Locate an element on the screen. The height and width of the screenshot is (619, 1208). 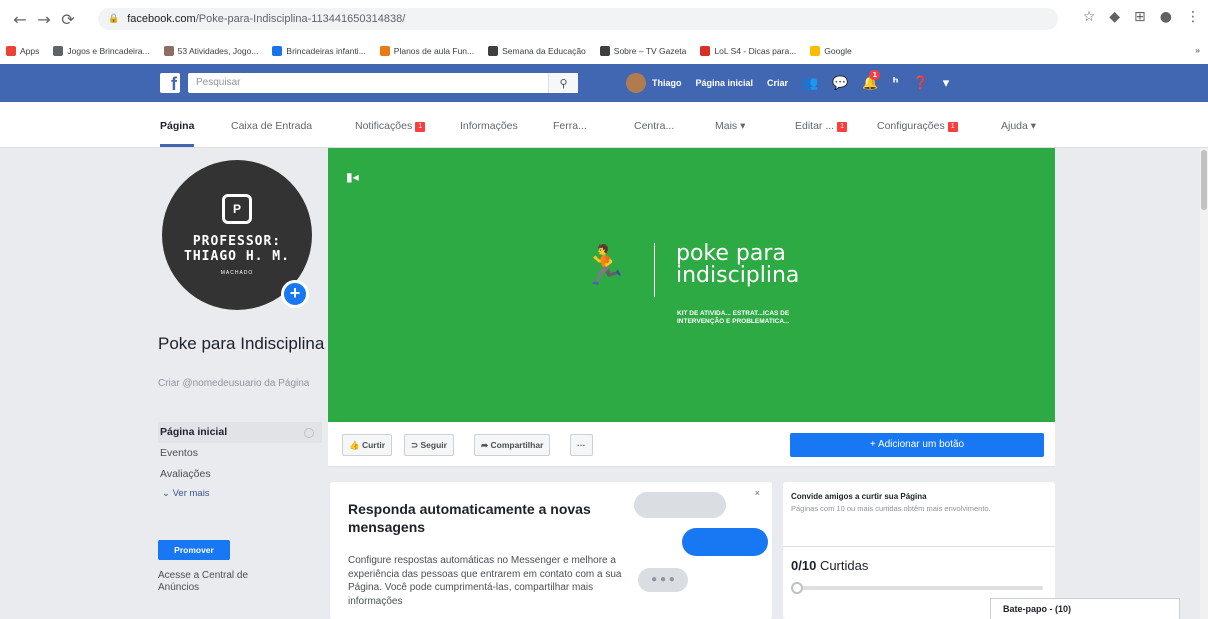
tab-item: Mais ▾ is located at coordinates (730, 126).